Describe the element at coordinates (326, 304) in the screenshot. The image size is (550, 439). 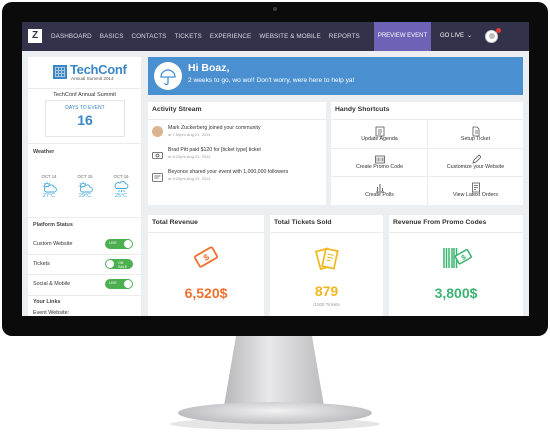
I see `tickets-total-caption: /1500 Tickets` at that location.